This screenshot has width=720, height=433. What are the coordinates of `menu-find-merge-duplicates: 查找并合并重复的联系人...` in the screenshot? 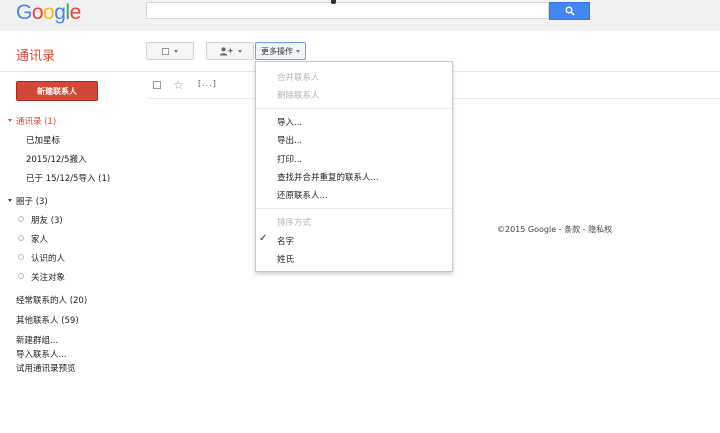 It's located at (328, 177).